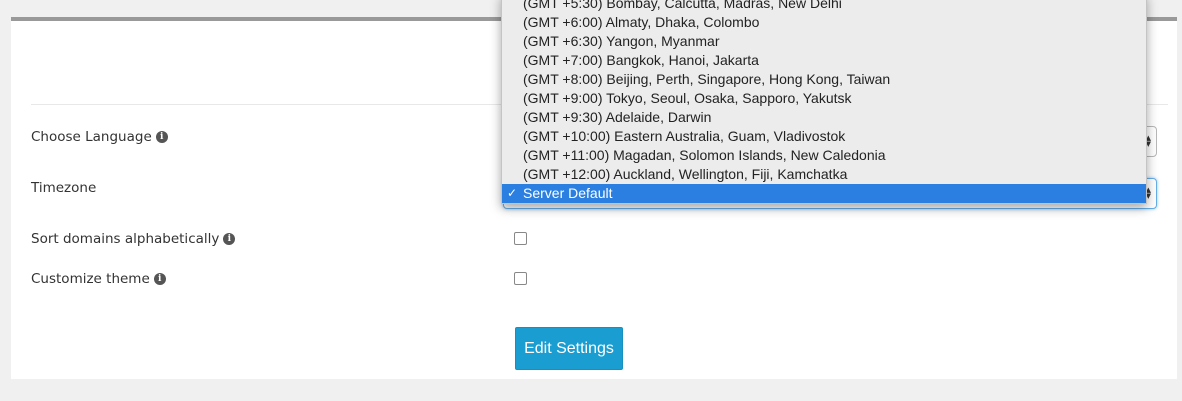  I want to click on checkmark-icon: ✓, so click(512, 193).